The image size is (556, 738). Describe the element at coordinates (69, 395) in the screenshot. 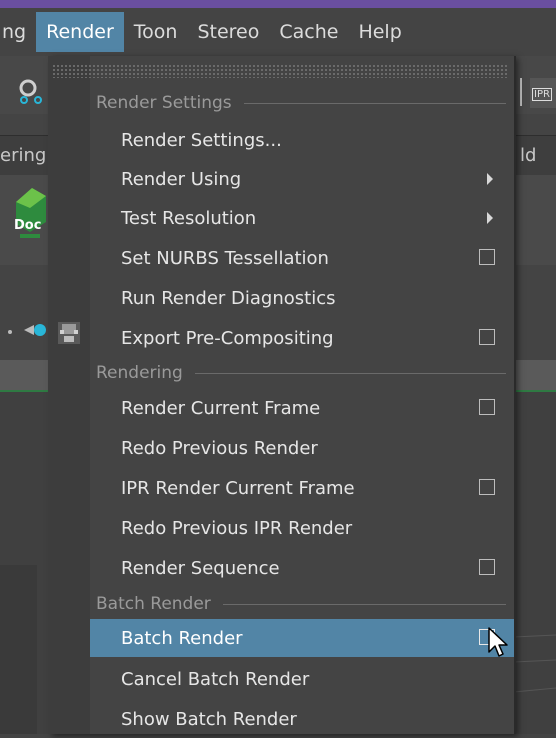

I see `menu-icon-gutter` at that location.